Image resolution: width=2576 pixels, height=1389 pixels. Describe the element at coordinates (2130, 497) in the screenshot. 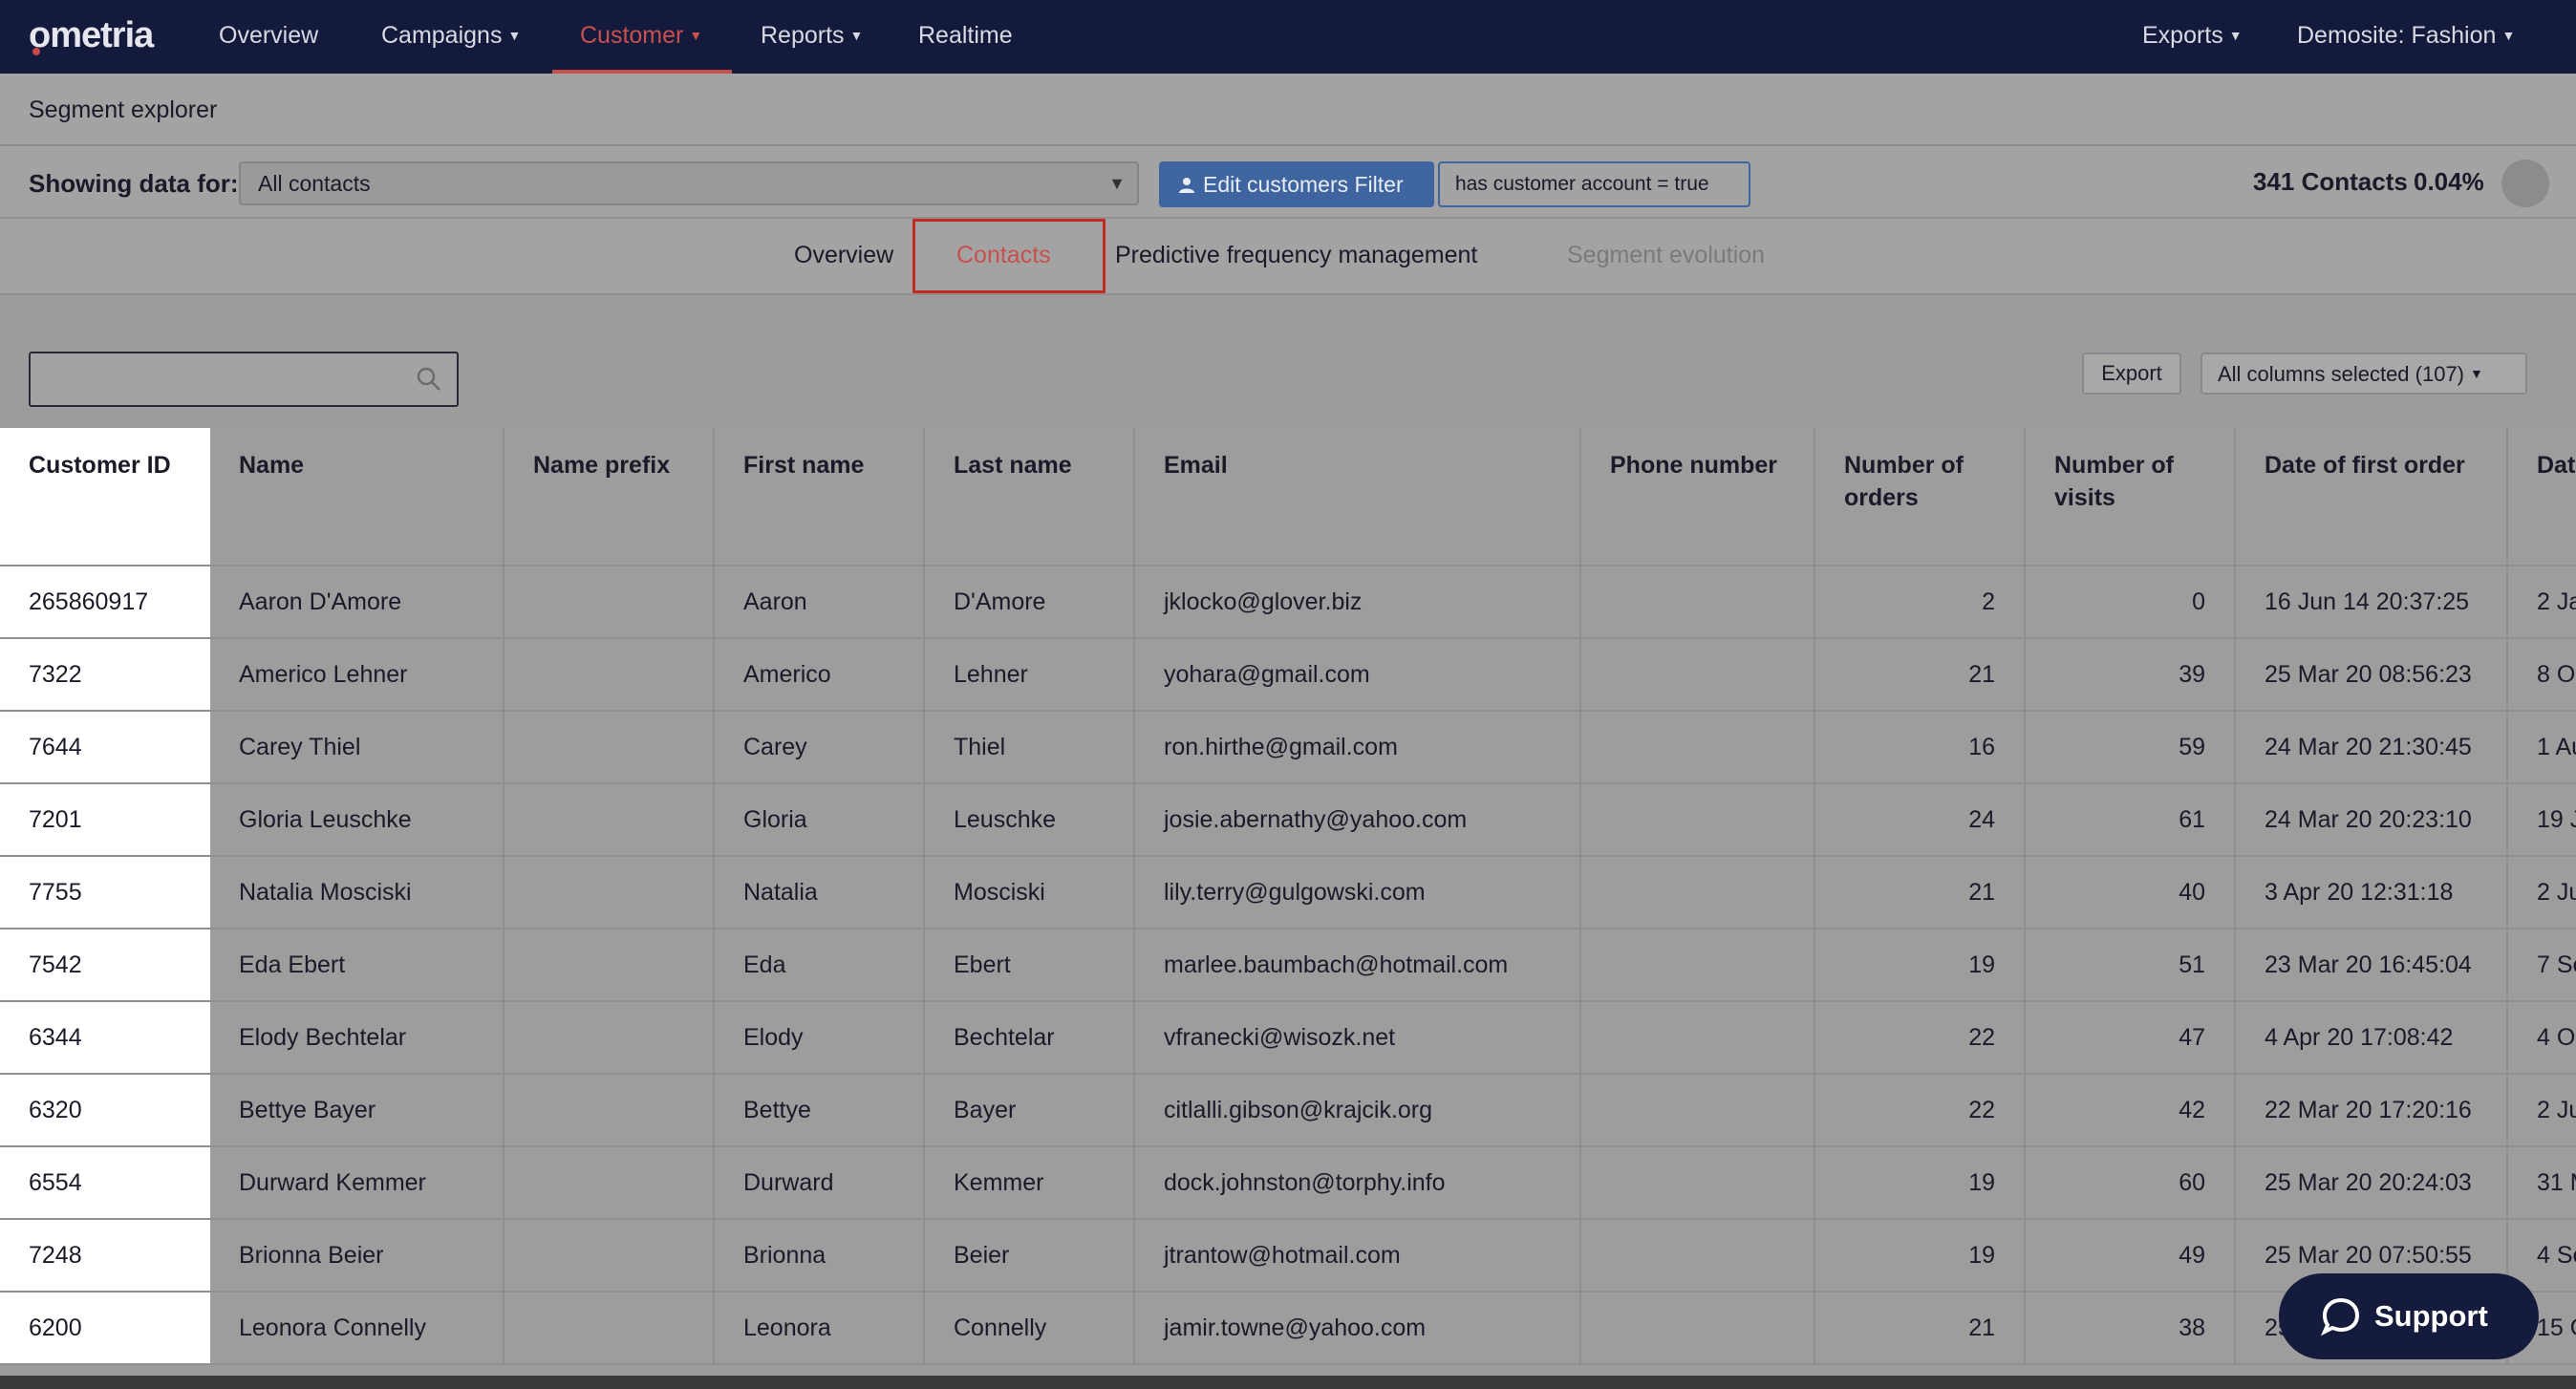

I see `column-header-number-of-visits: Number of visits` at that location.